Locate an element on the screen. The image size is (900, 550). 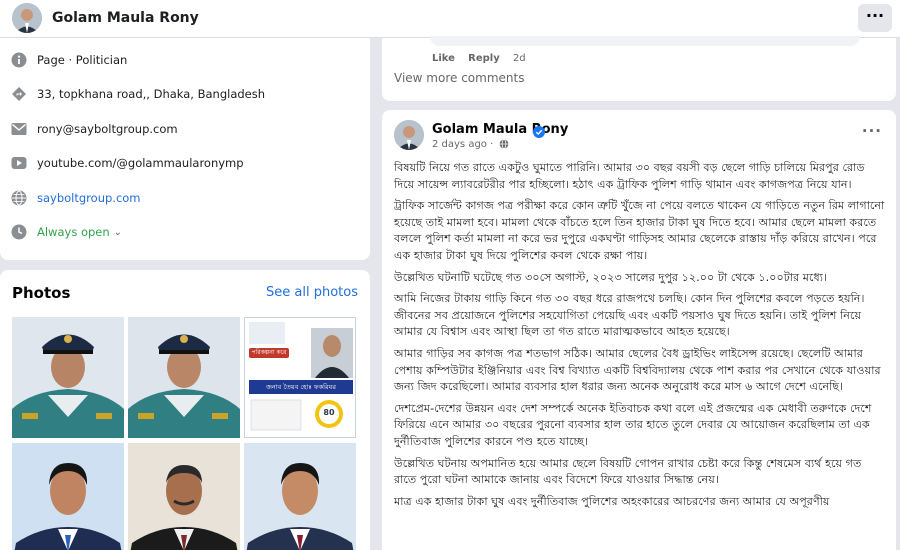
more-options-button: ··· is located at coordinates (875, 18).